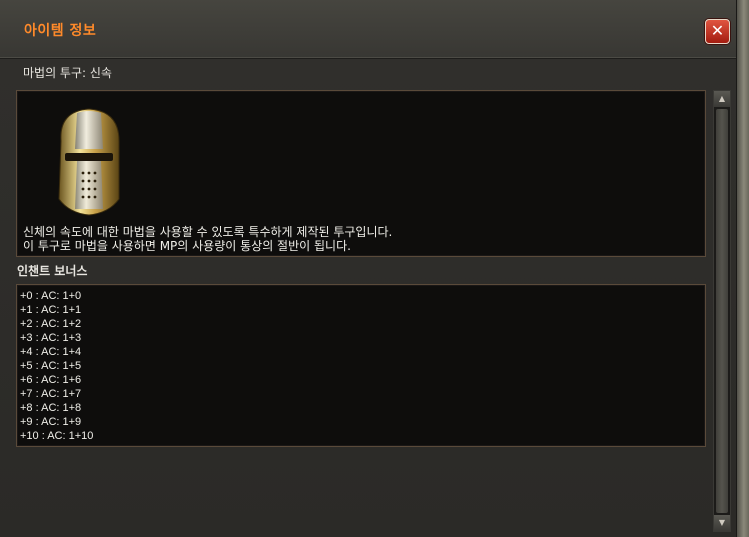  Describe the element at coordinates (89, 162) in the screenshot. I see `knight-helmet-icon` at that location.